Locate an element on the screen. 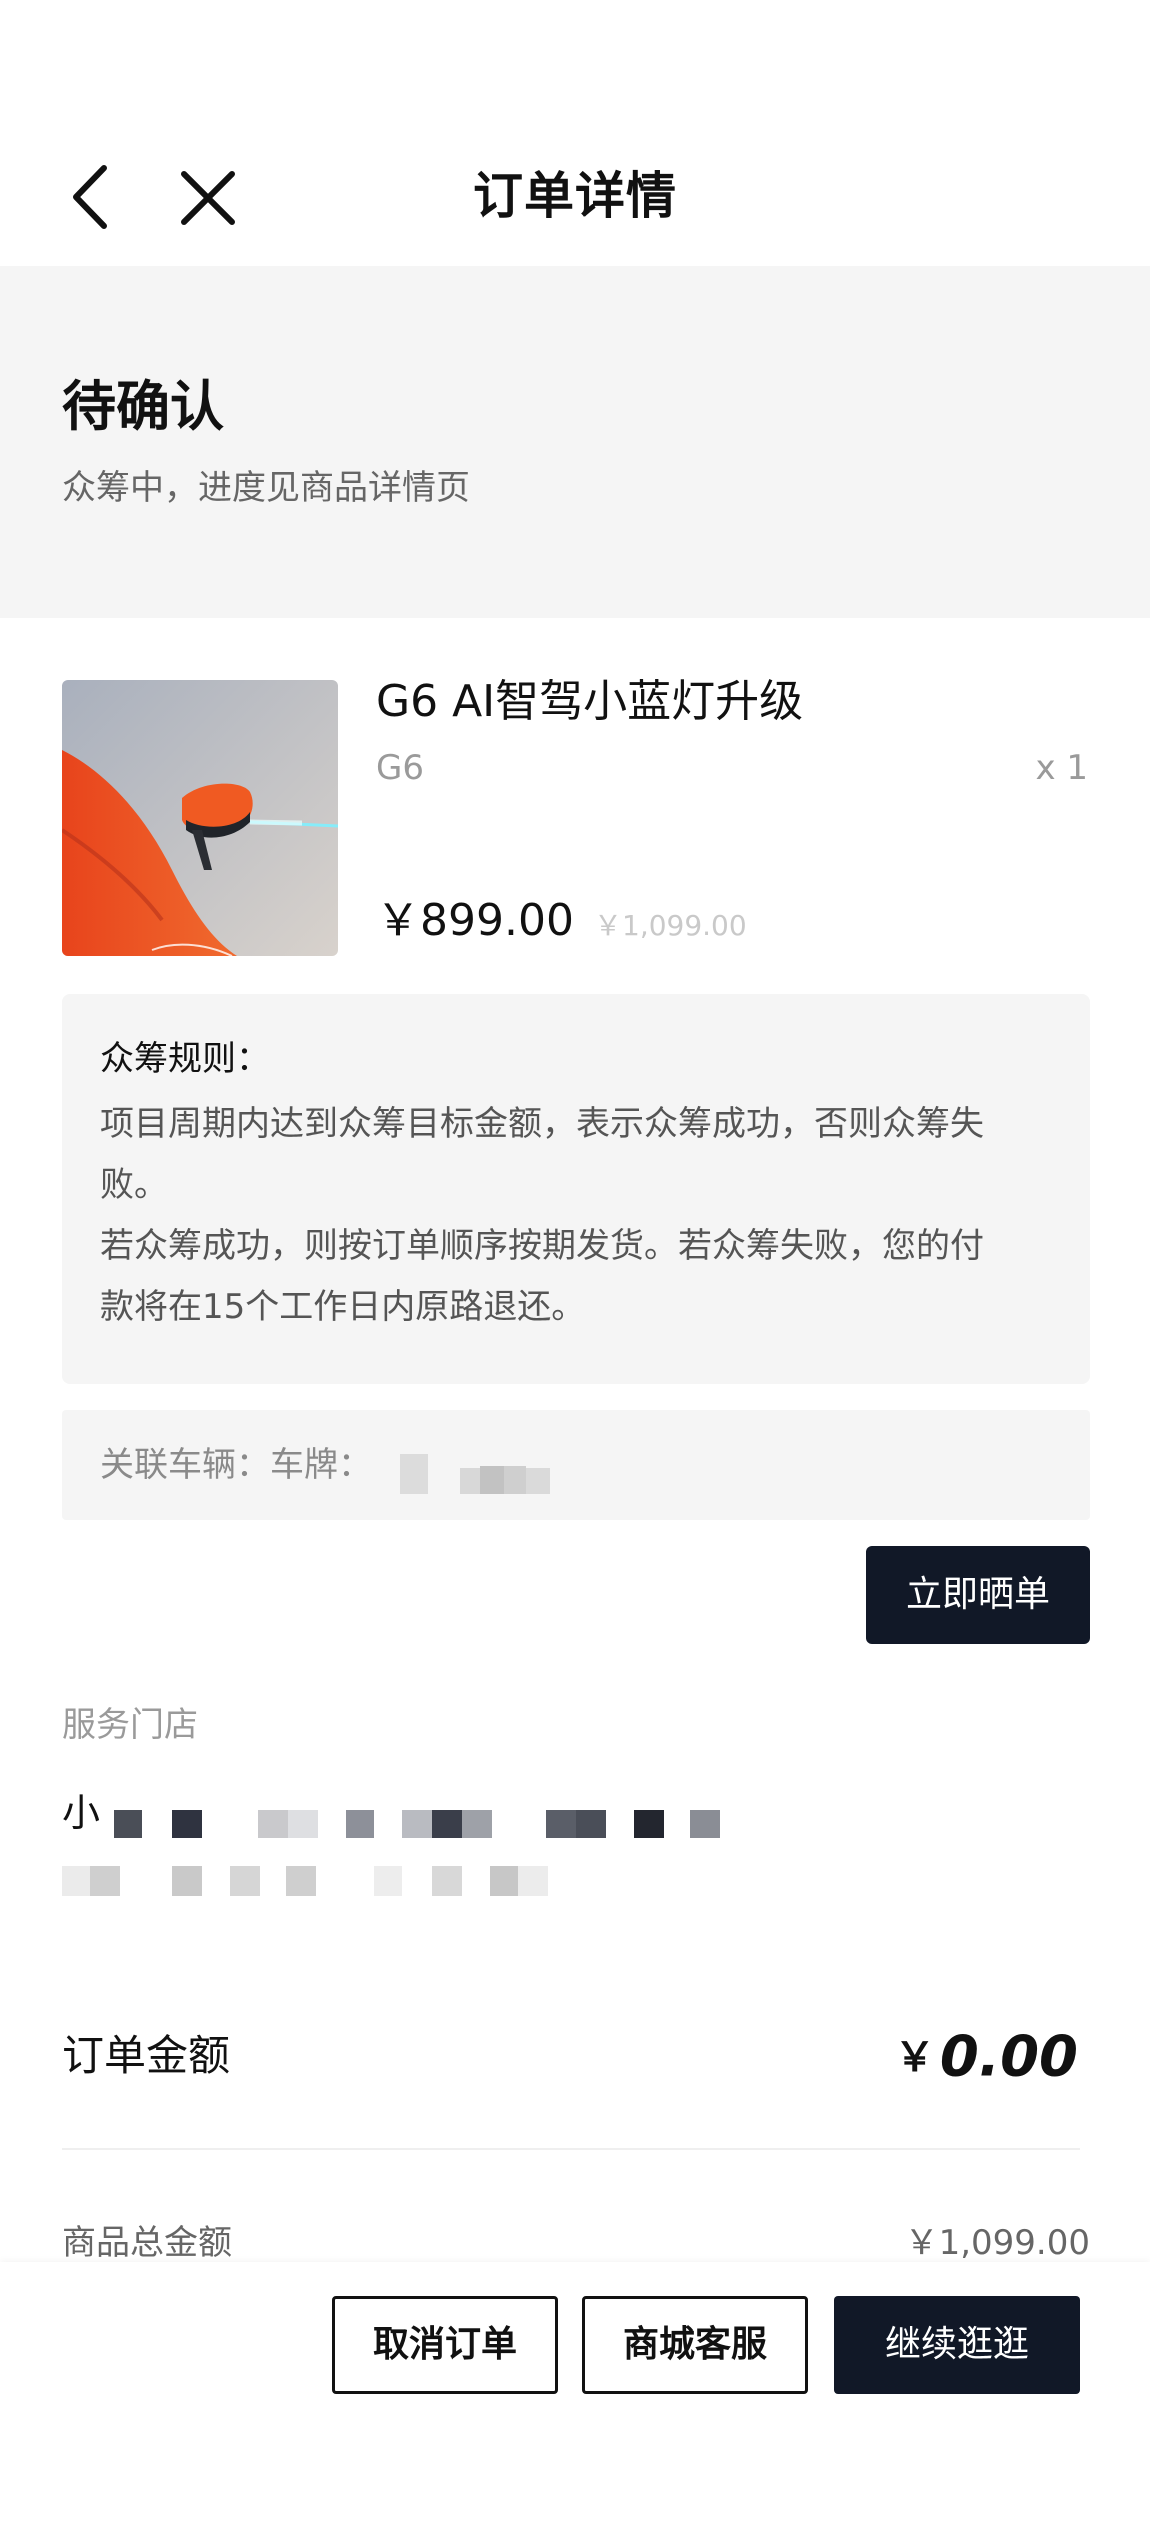 This screenshot has height=2529, width=1150. rules-line: 败。 is located at coordinates (134, 1185).